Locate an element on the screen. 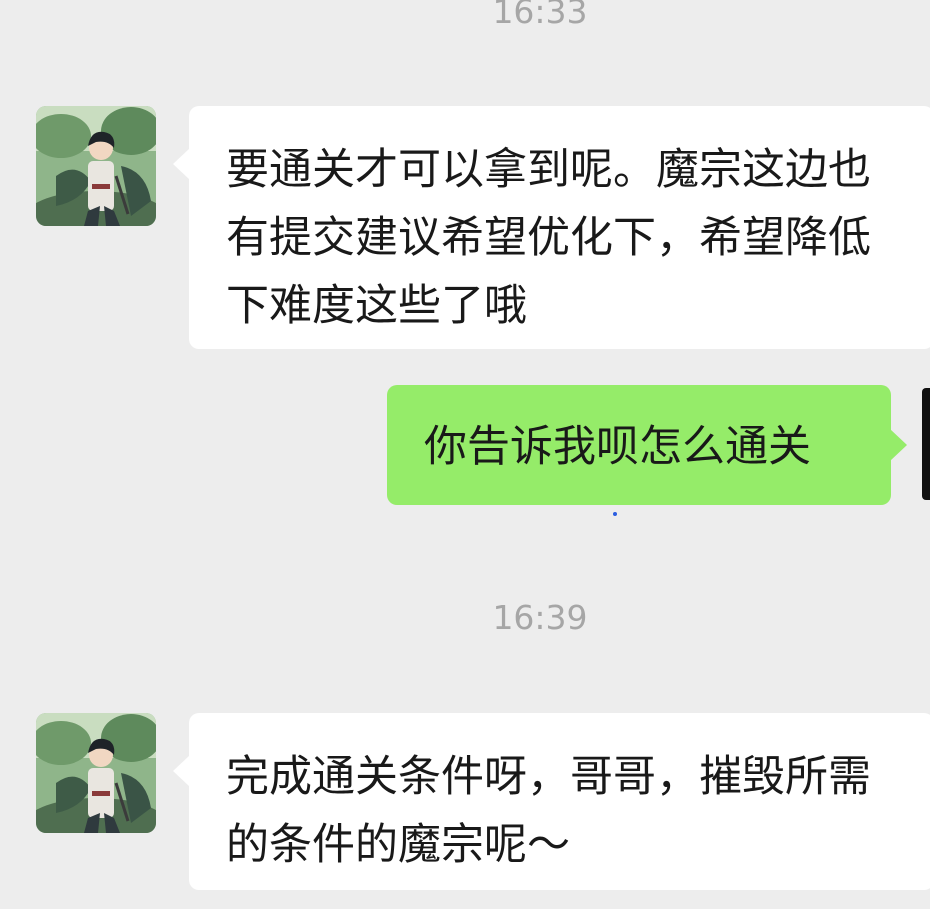 Image resolution: width=930 pixels, height=909 pixels. message-text: 要通关才可以拿到呢。魔宗这边也有提交建议希望优化下，希望降低下难度这些了哦 is located at coordinates (548, 238).